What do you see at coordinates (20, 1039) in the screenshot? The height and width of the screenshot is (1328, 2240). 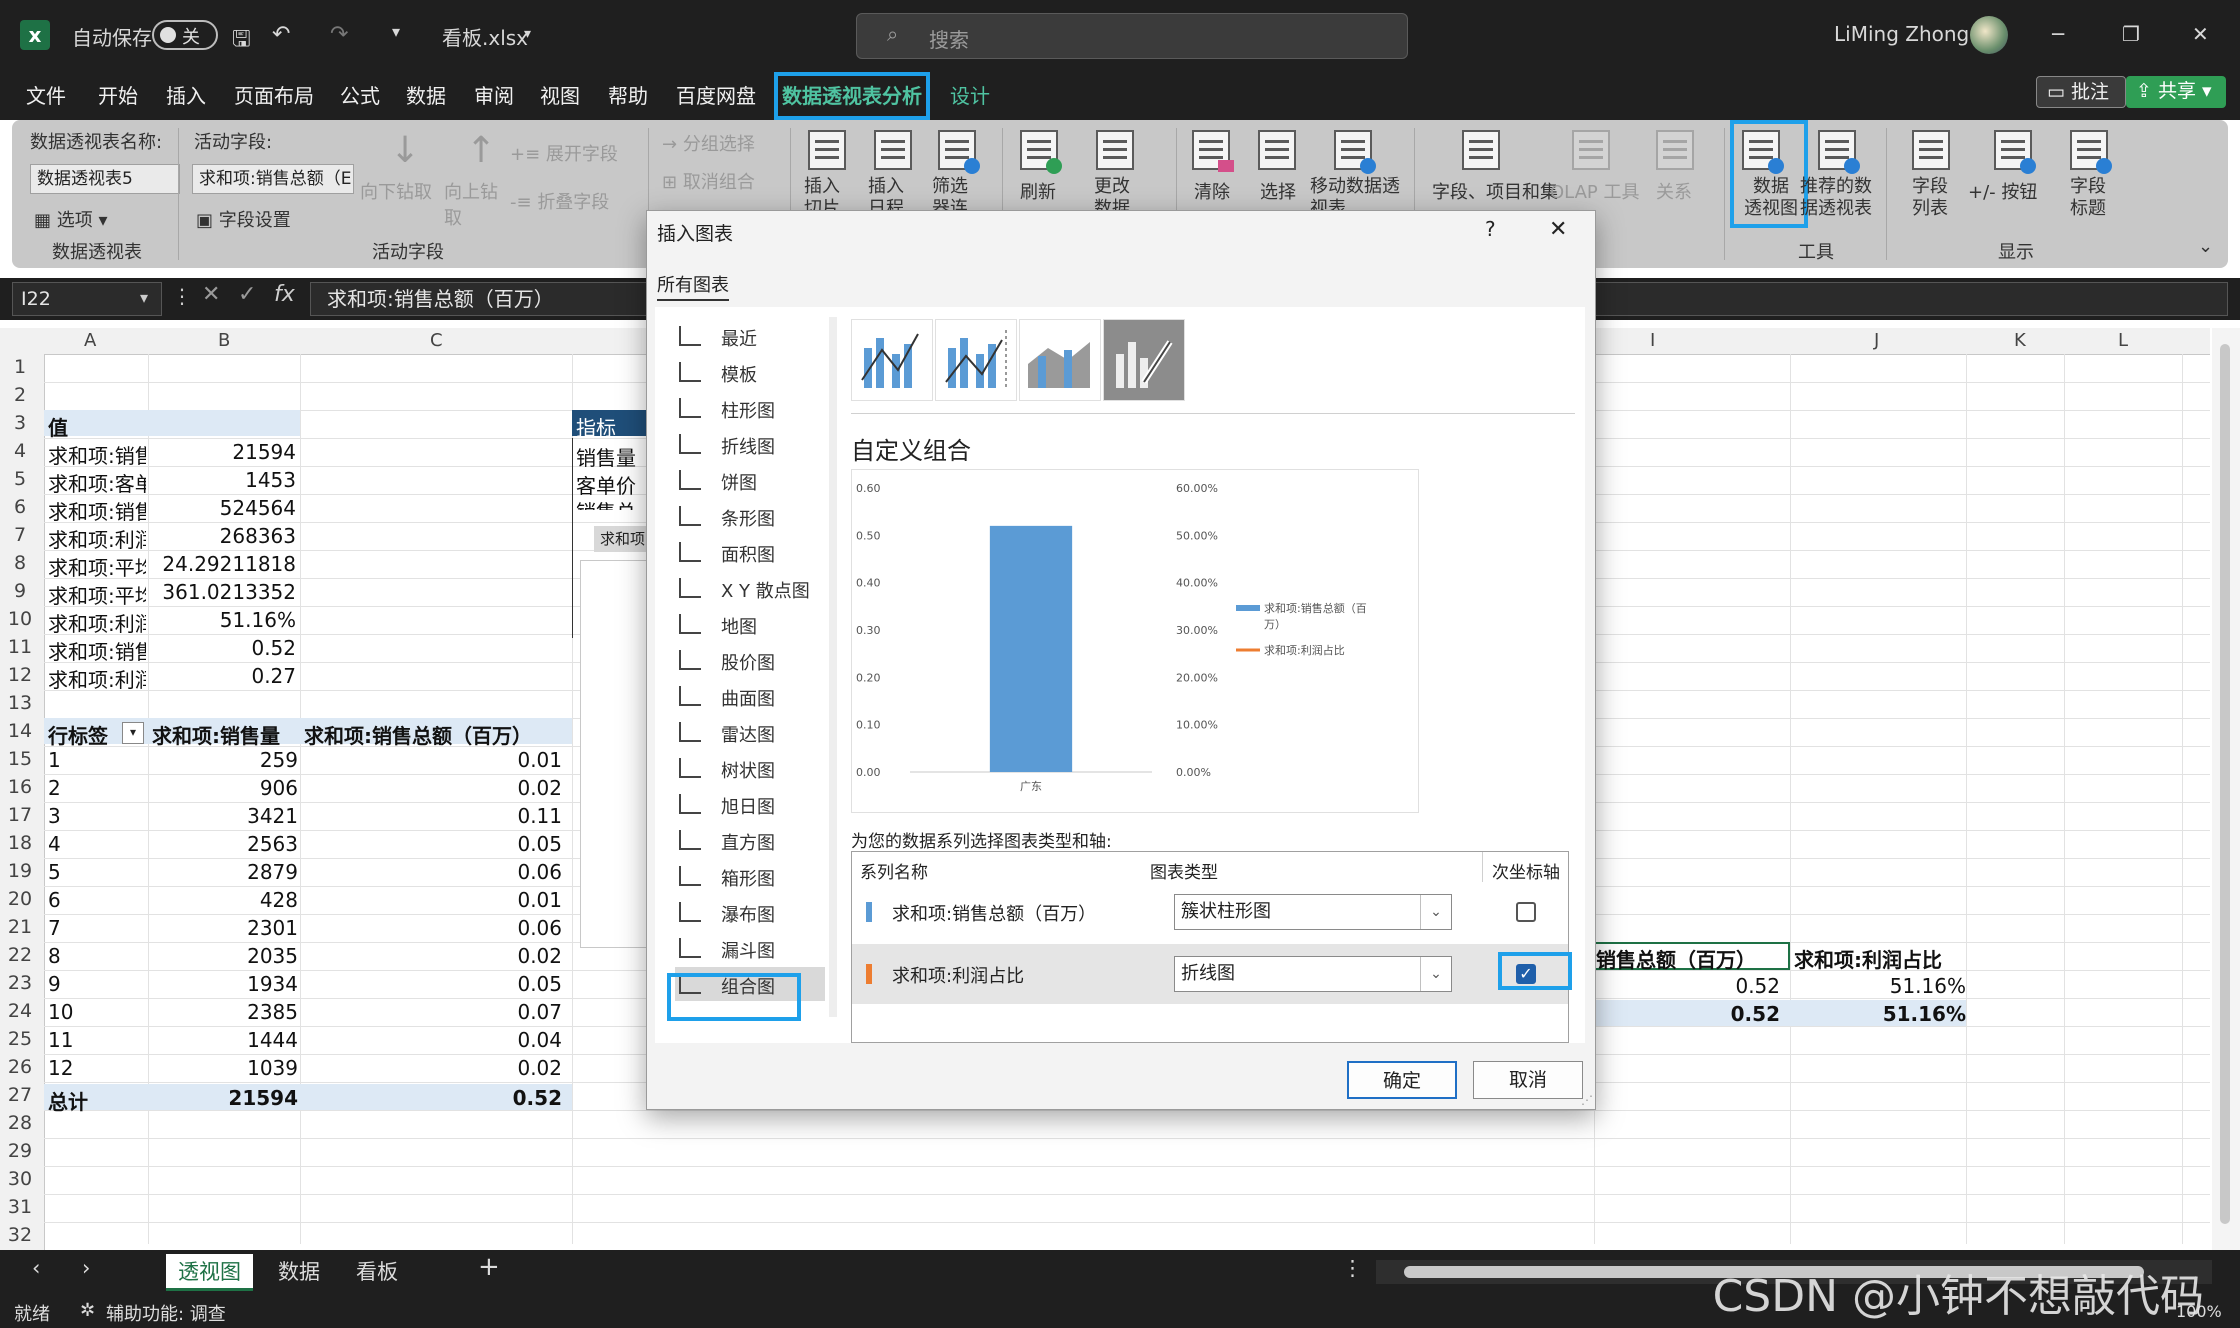 I see `row-header: 25` at bounding box center [20, 1039].